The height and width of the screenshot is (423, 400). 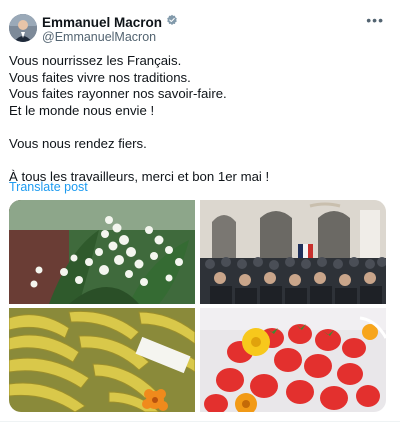 I want to click on image-strawberries-and-marigolds, so click(x=293, y=360).